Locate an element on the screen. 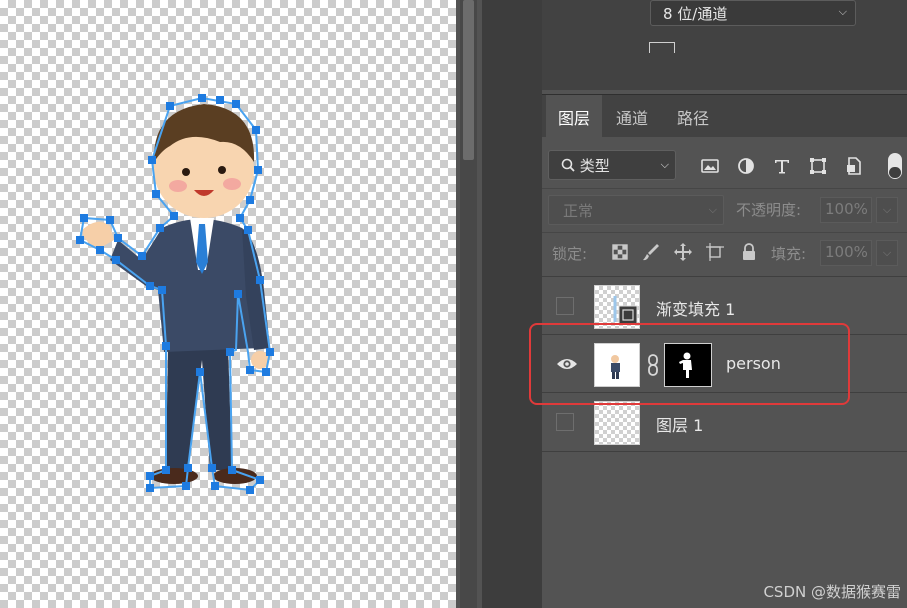 The height and width of the screenshot is (608, 907). lock-position-icon is located at coordinates (683, 252).